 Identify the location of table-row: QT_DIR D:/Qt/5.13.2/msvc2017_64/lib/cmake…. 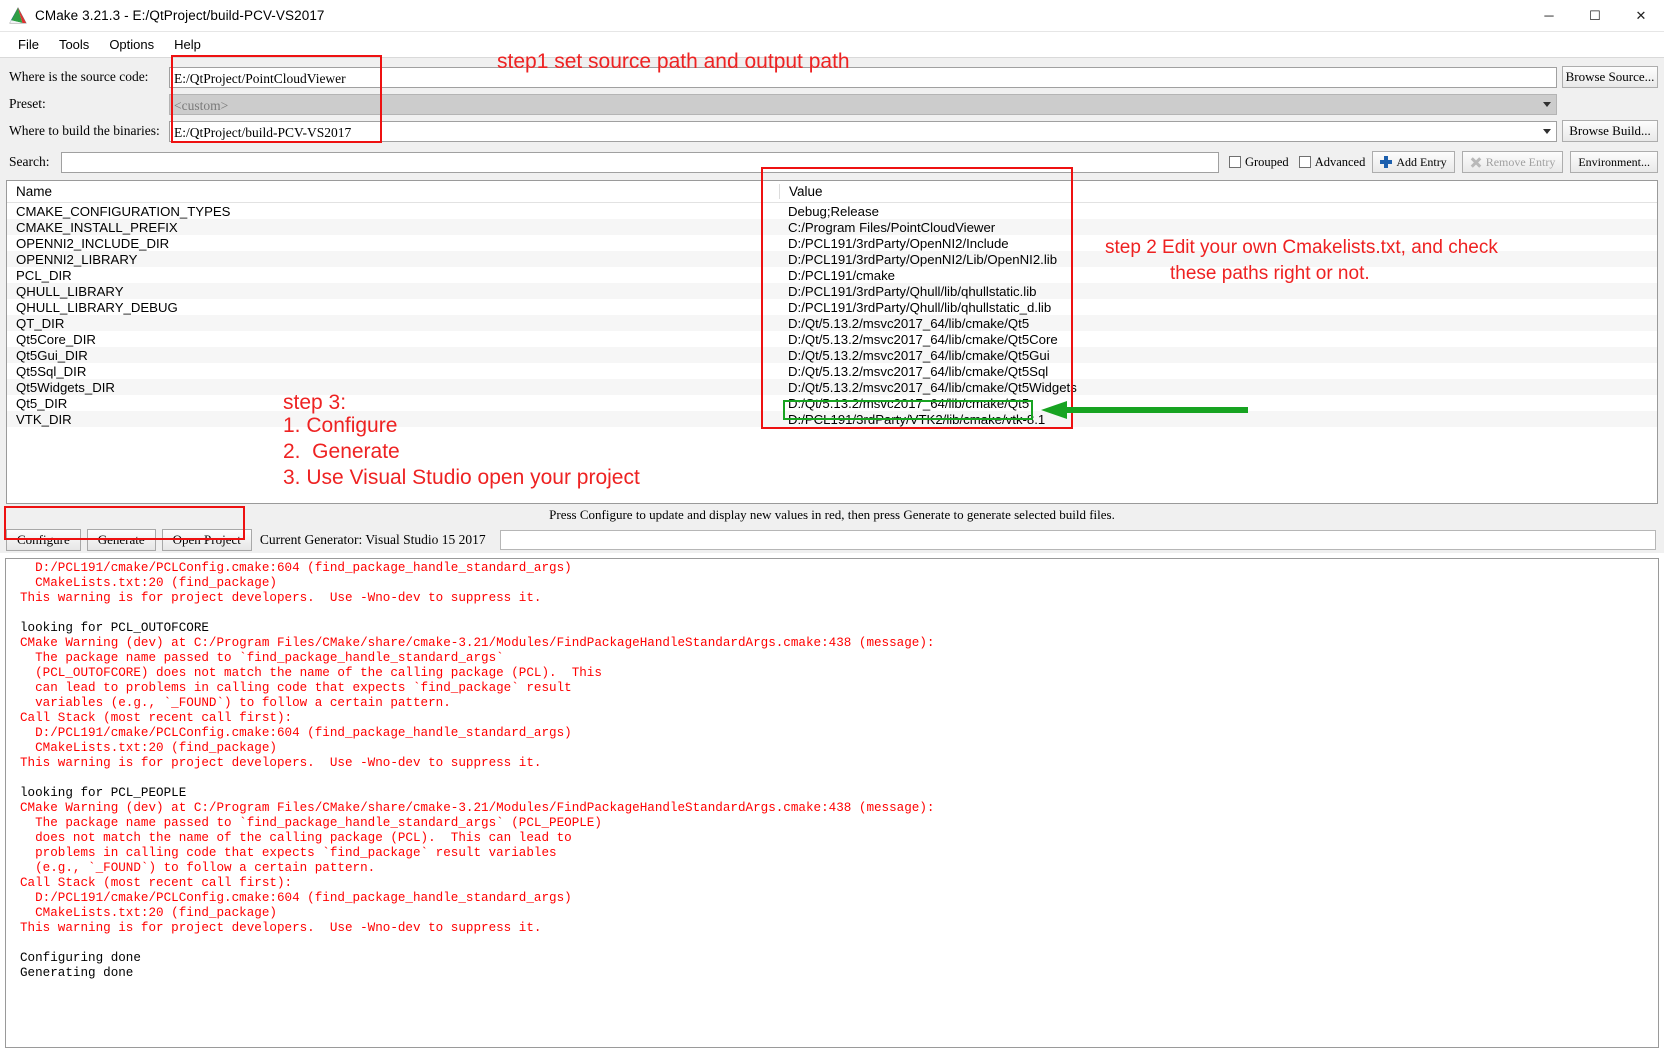
(832, 323).